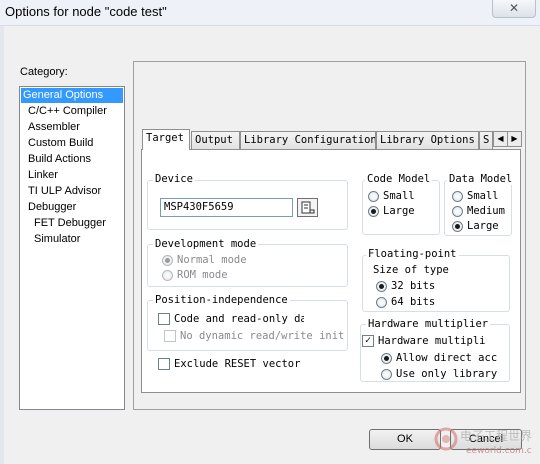 The image size is (540, 464). Describe the element at coordinates (475, 196) in the screenshot. I see `data-model-small-radio: Small` at that location.